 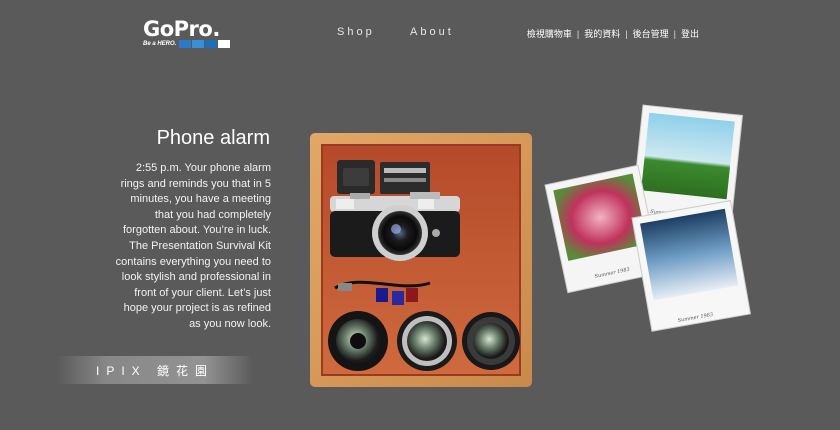 I want to click on view-cart-link: 檢視購物車, so click(x=549, y=33).